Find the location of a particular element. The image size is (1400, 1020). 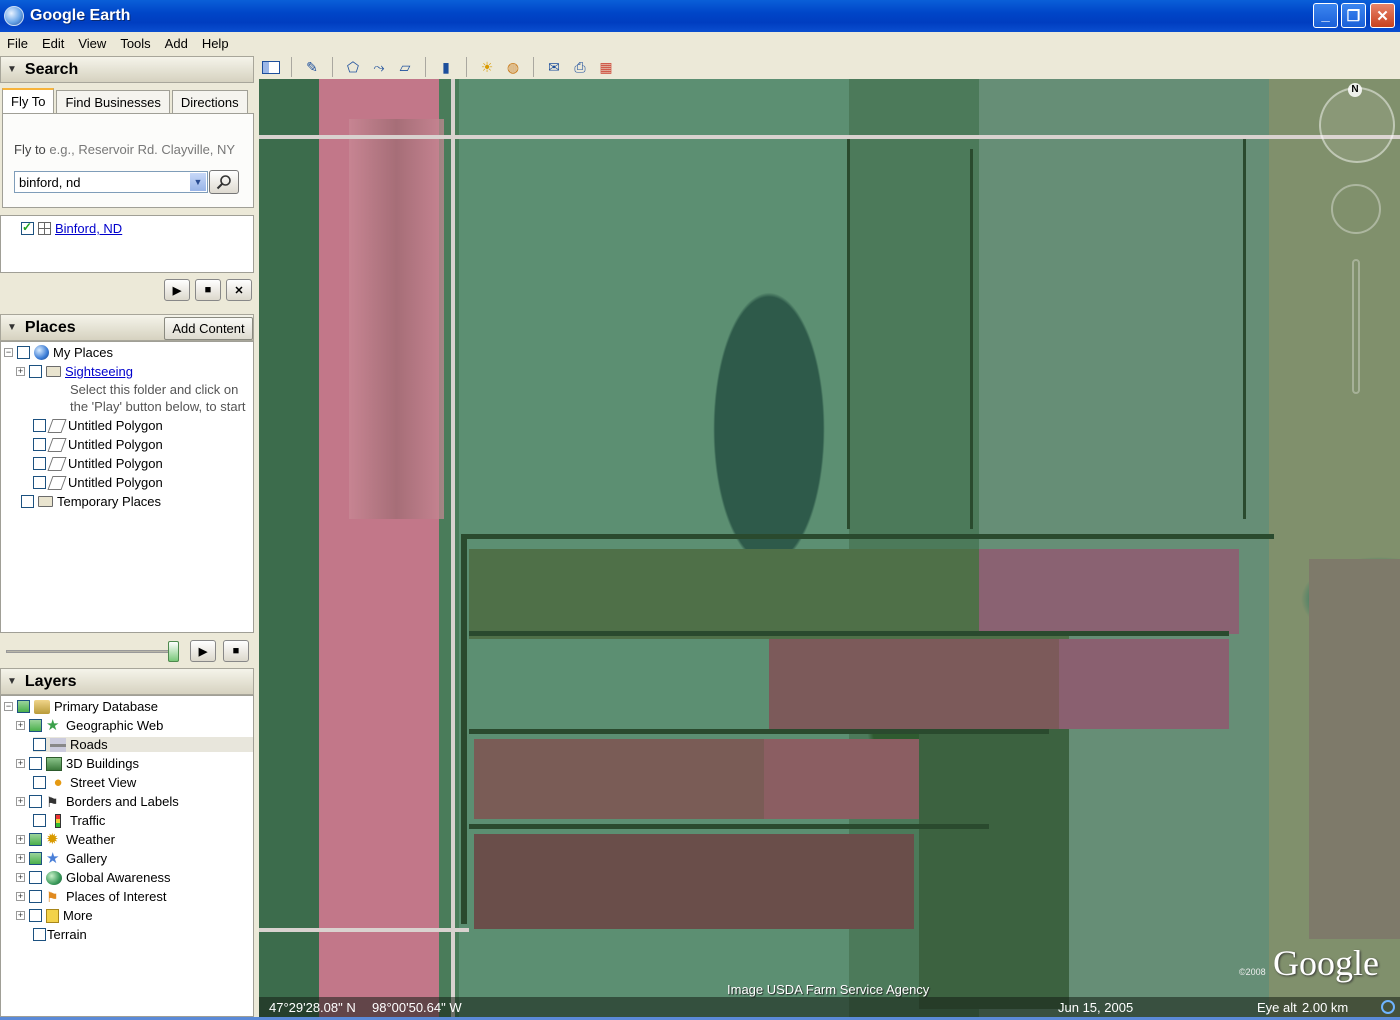

result-checkbox is located at coordinates (27, 227).